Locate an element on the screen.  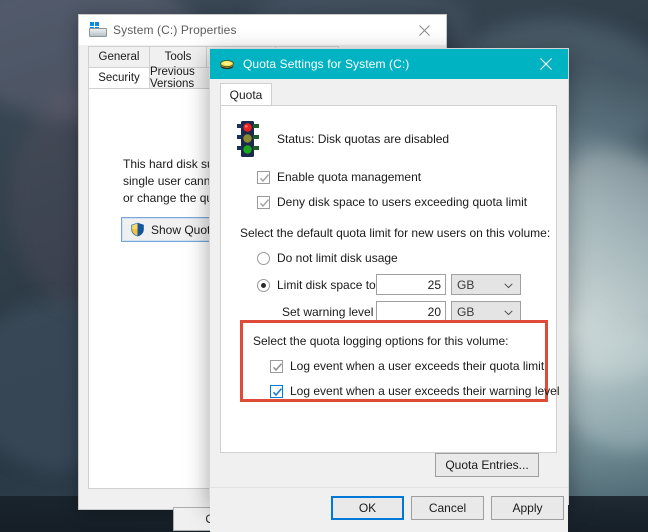
apply-button: Apply is located at coordinates (527, 508).